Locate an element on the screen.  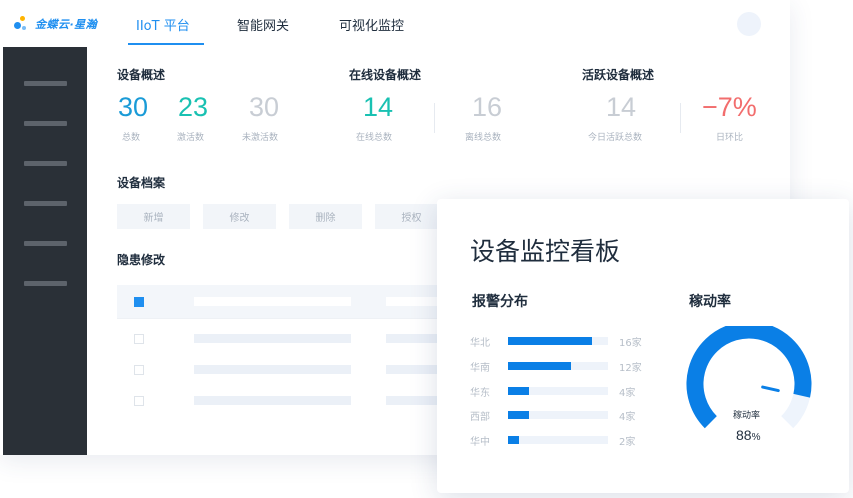
tab-visual-monitoring: 可视化监控 is located at coordinates (371, 24).